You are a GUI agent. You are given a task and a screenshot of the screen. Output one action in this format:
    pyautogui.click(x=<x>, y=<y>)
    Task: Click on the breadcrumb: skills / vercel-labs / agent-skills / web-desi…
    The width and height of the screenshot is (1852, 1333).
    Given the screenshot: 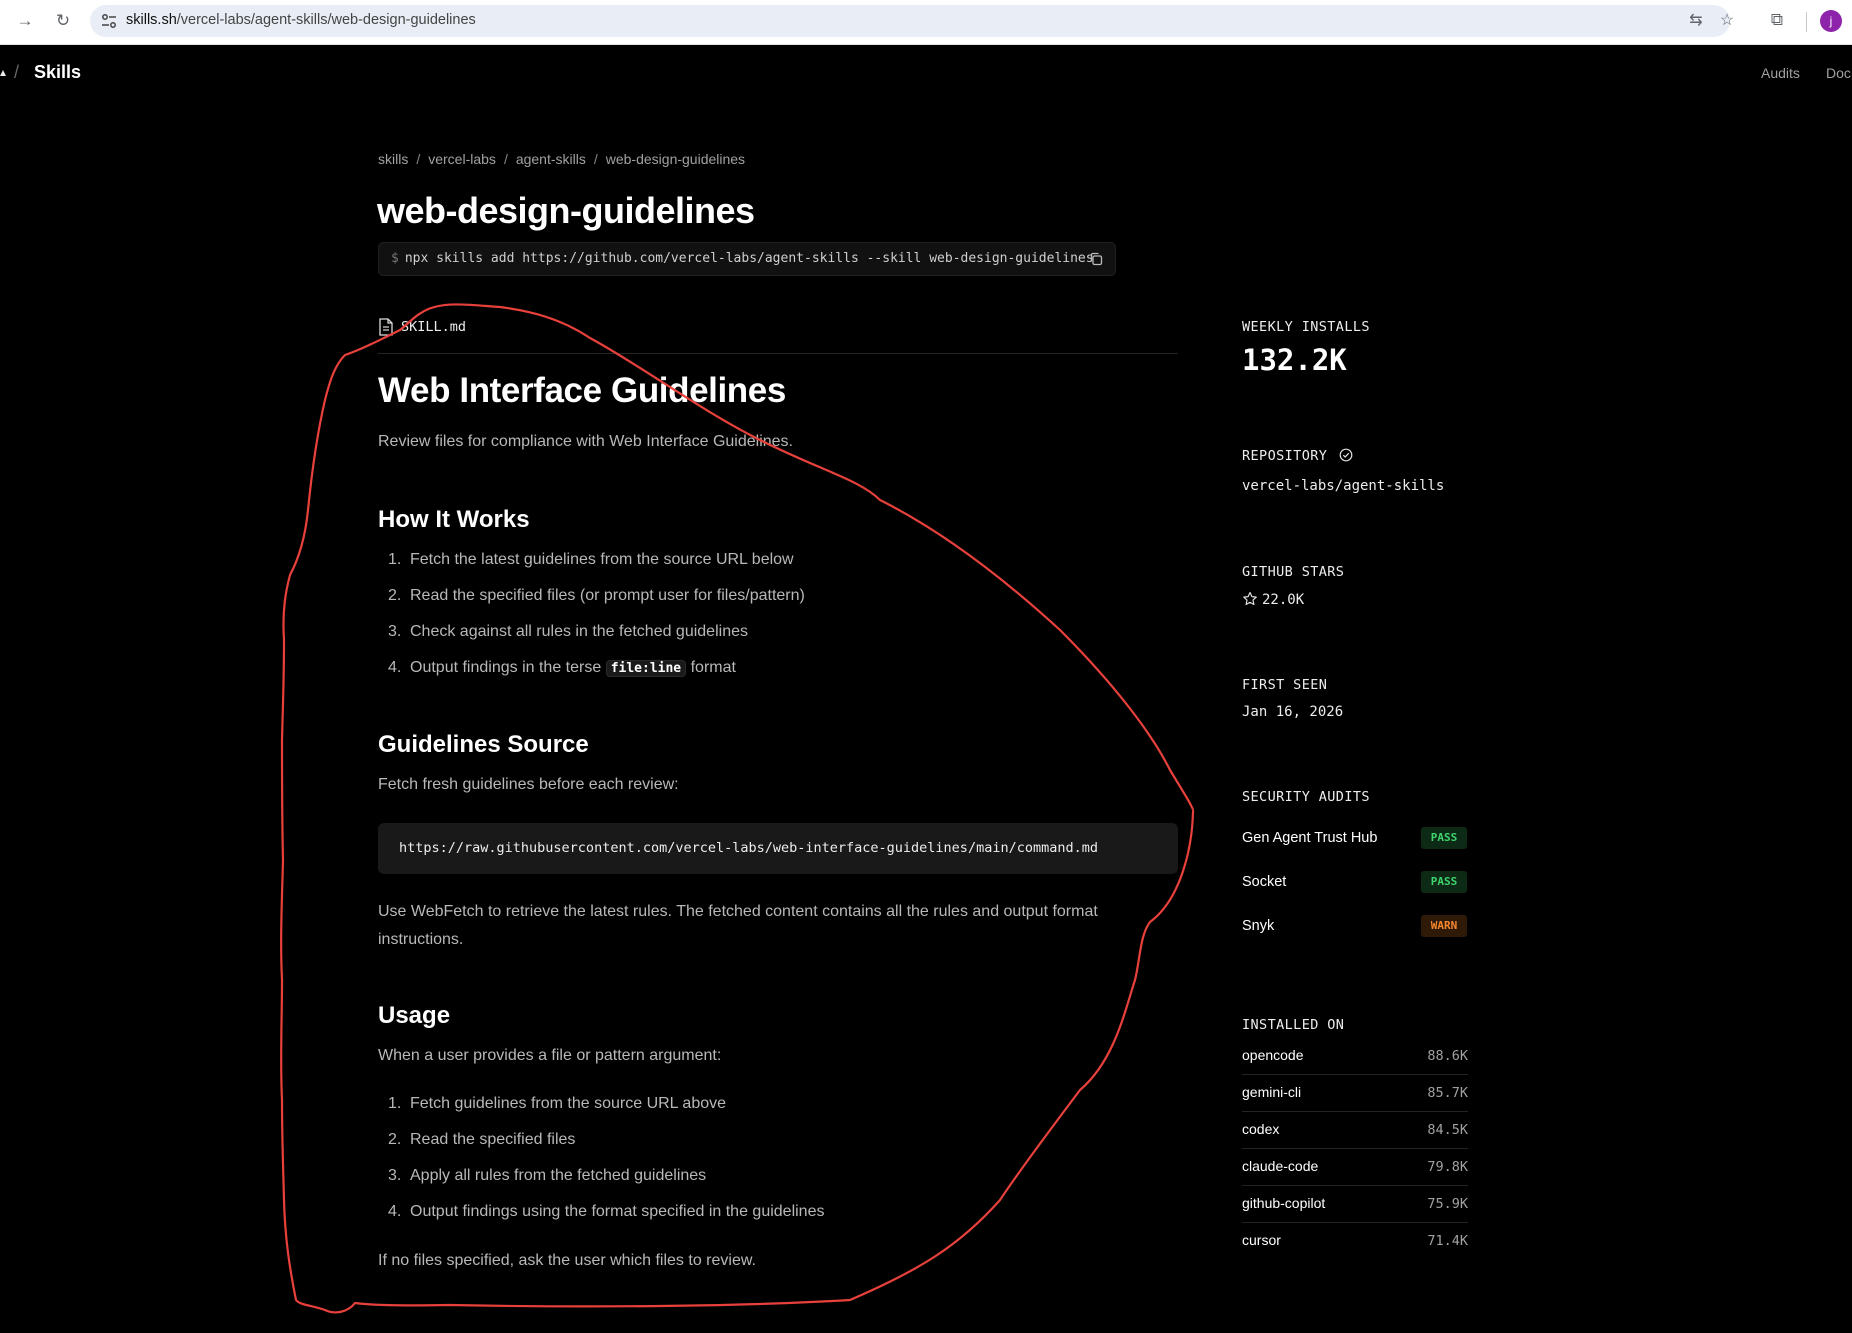 What is the action you would take?
    pyautogui.click(x=562, y=159)
    